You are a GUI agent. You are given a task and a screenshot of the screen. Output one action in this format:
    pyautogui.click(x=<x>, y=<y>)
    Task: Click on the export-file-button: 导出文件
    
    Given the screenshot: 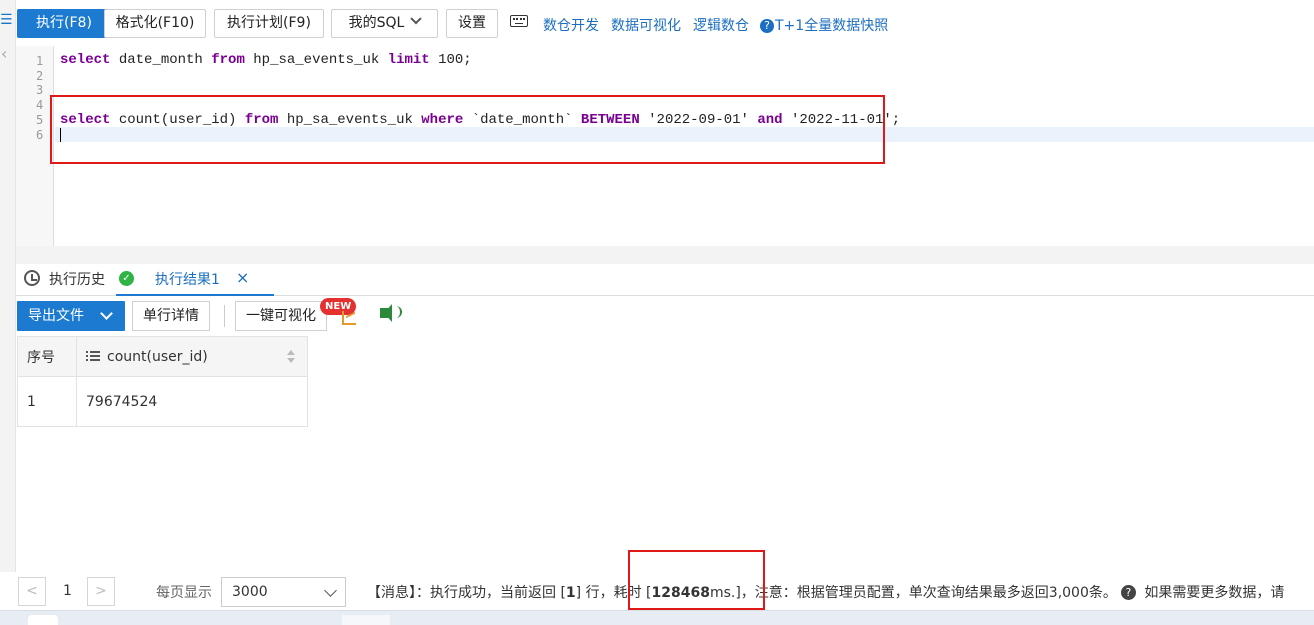 What is the action you would take?
    pyautogui.click(x=71, y=316)
    